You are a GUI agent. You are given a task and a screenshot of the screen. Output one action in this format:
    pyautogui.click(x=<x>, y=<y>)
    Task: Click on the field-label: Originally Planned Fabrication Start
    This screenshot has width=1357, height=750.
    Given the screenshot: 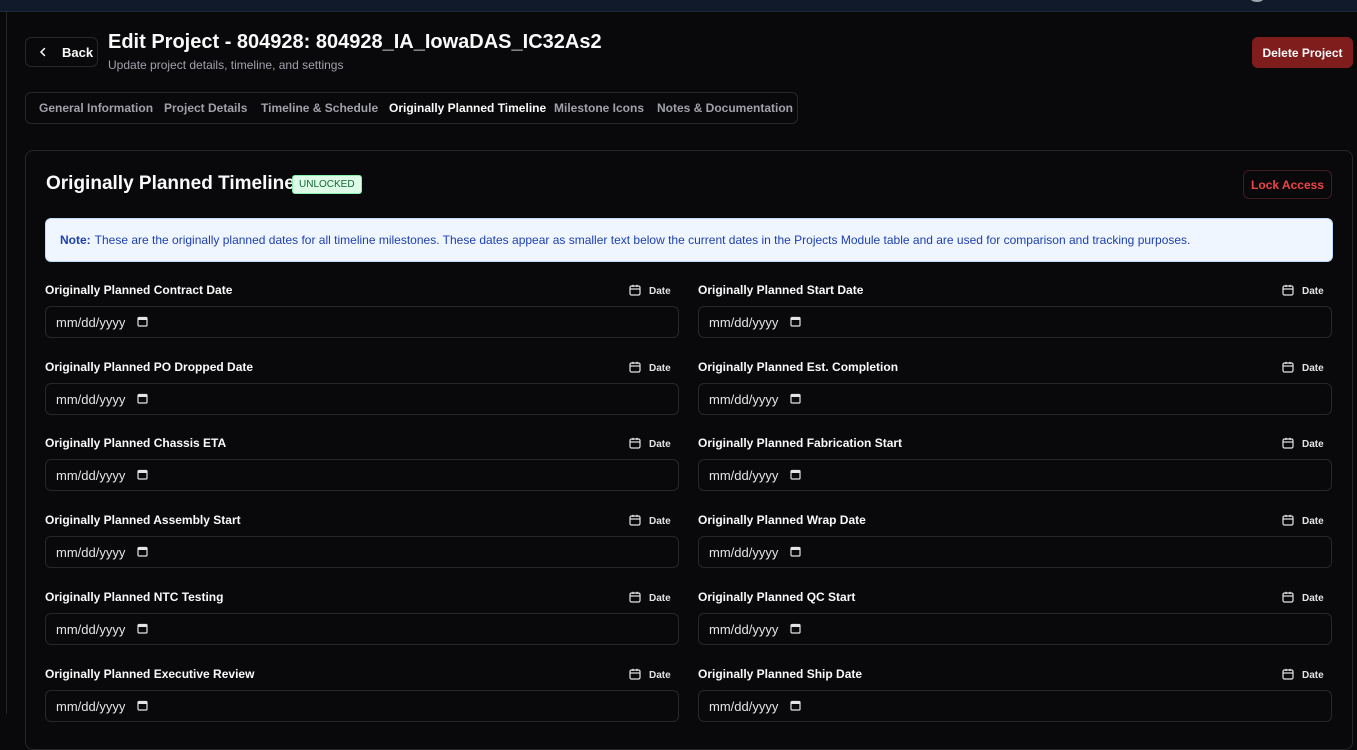 What is the action you would take?
    pyautogui.click(x=800, y=443)
    